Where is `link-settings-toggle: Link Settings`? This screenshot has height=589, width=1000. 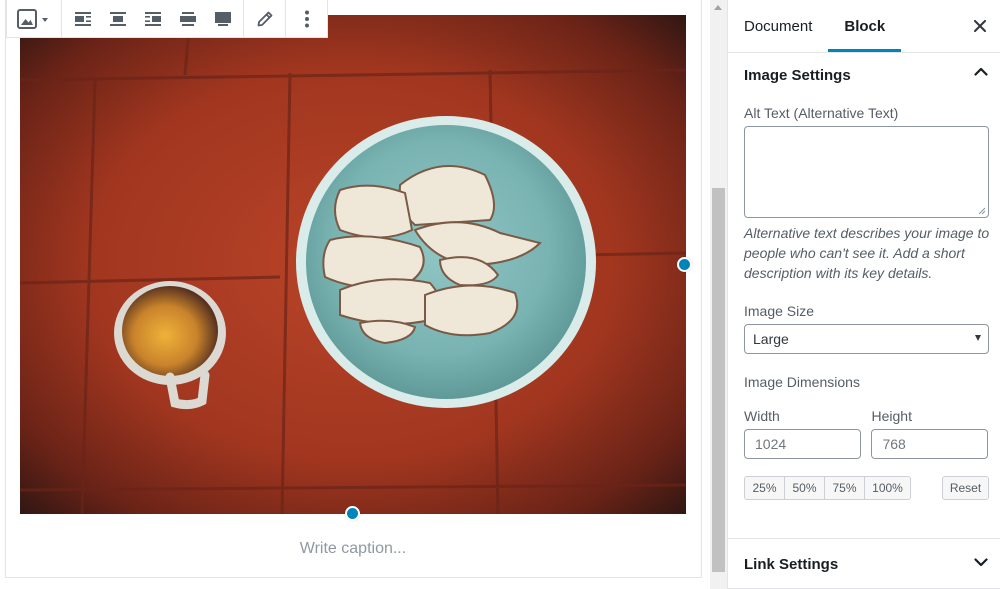 link-settings-toggle: Link Settings is located at coordinates (864, 564).